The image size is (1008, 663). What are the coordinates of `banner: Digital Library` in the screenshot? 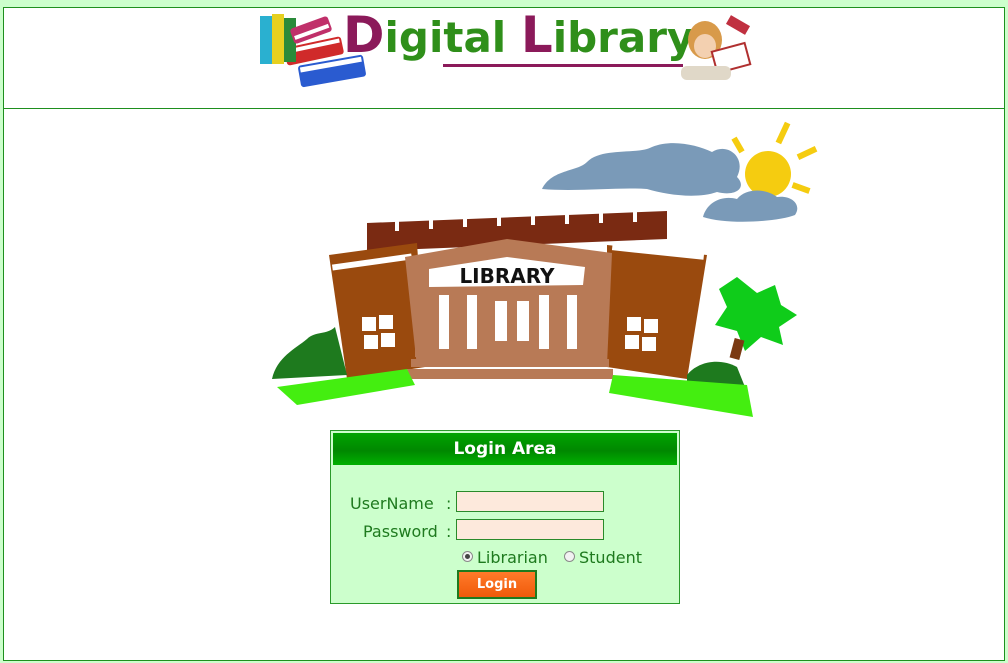 It's located at (505, 47).